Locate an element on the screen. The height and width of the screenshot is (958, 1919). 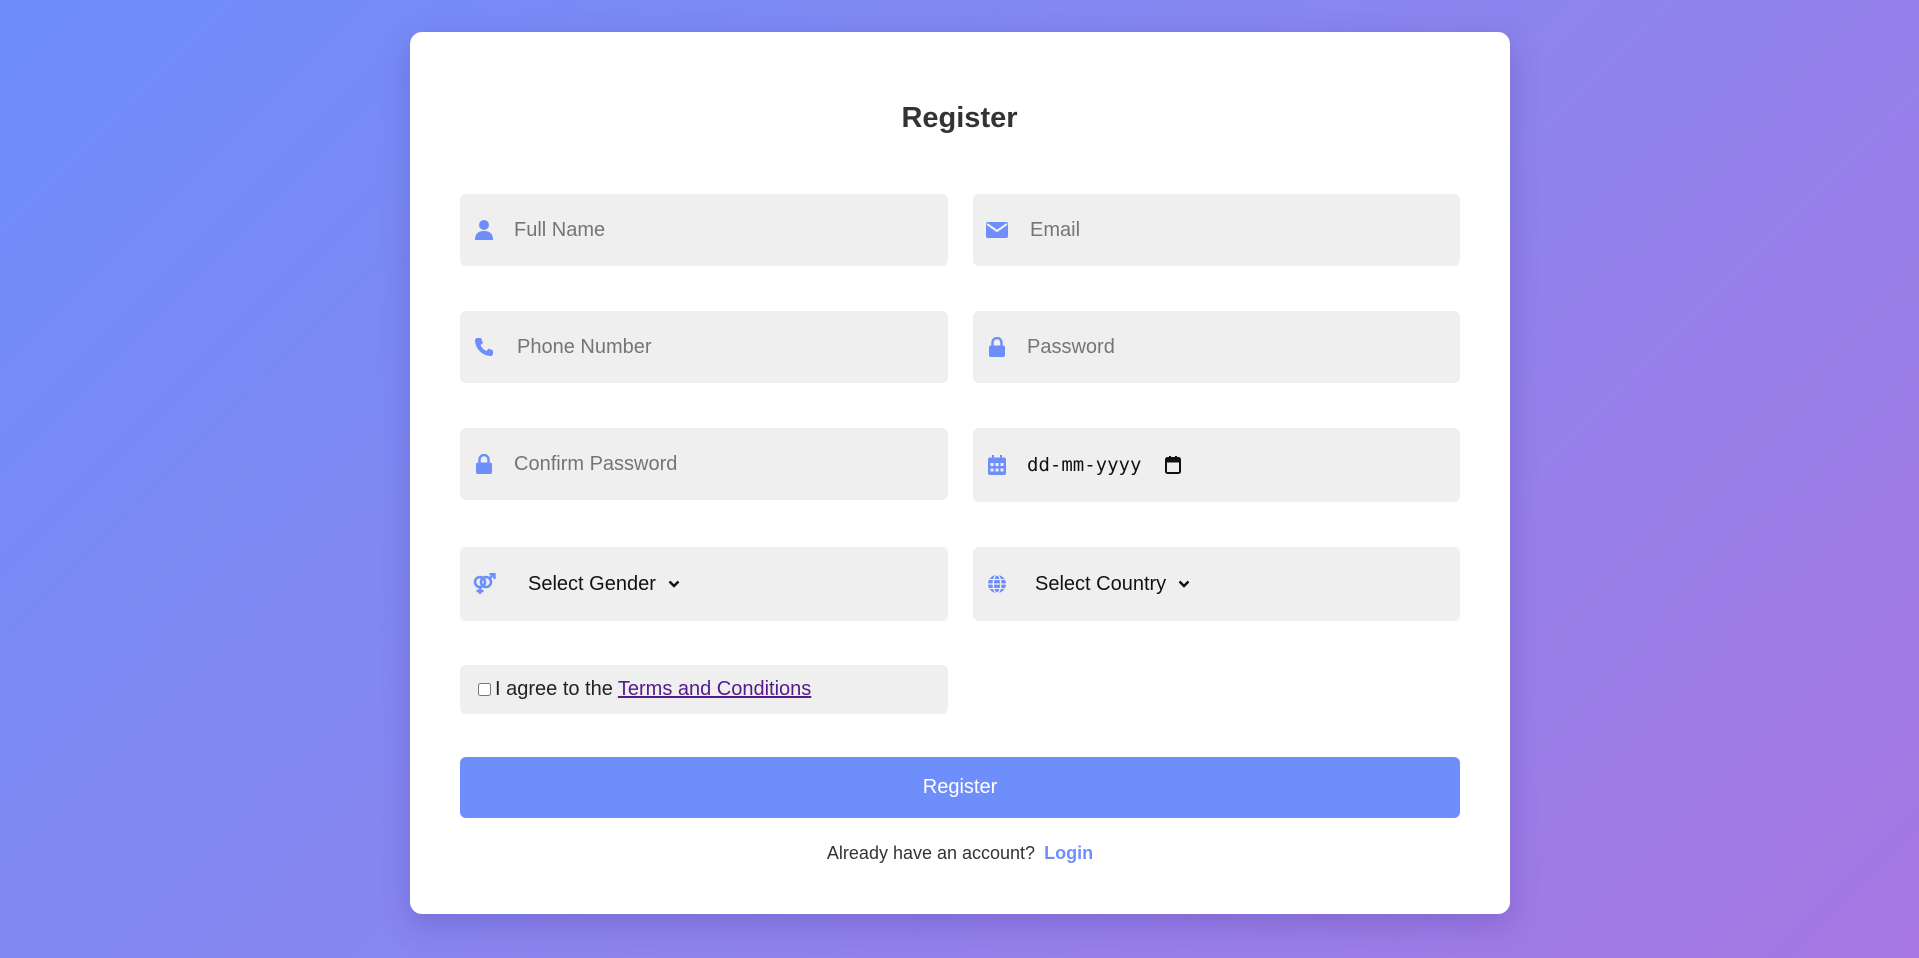
login-prompt-text: Already have an account? is located at coordinates (931, 853).